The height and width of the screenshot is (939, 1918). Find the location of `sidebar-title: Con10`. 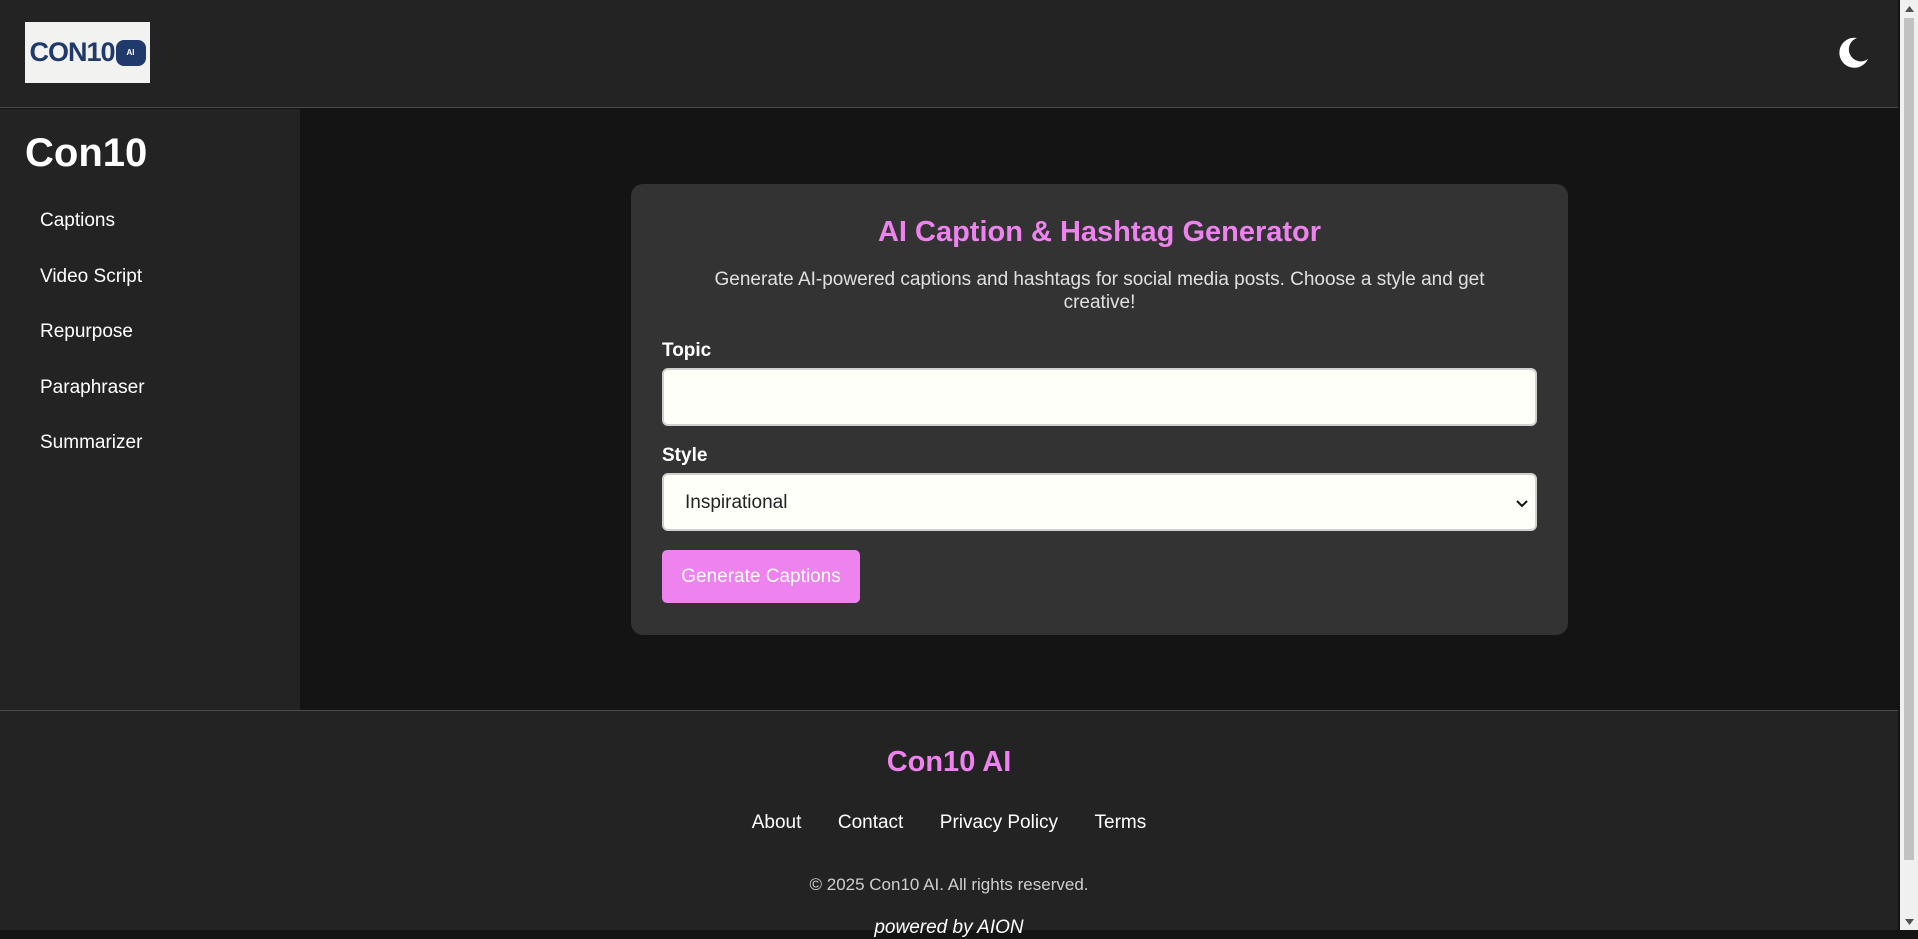

sidebar-title: Con10 is located at coordinates (86, 153).